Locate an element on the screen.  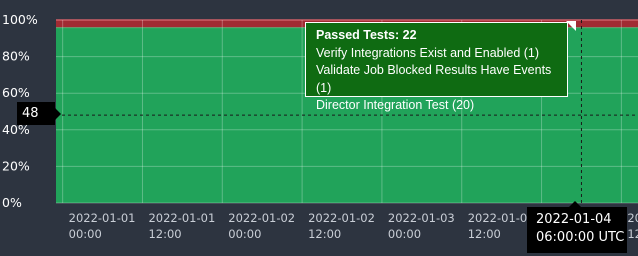
cursor-x-date: 2022-01-04 is located at coordinates (574, 219).